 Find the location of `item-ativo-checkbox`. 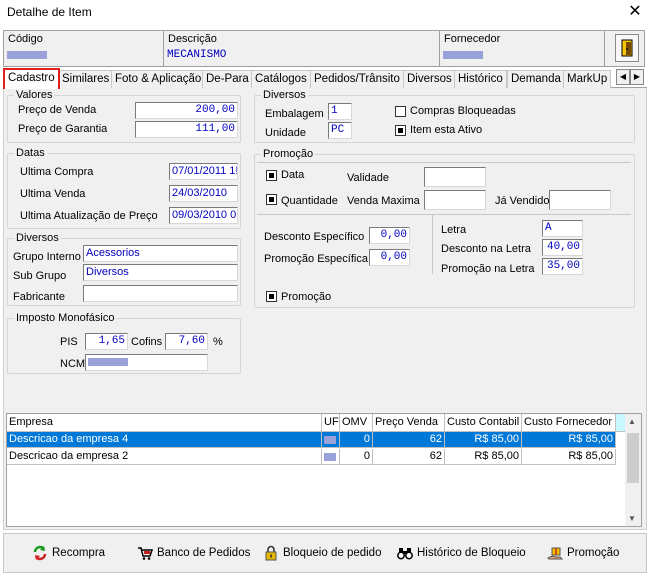

item-ativo-checkbox is located at coordinates (400, 130).